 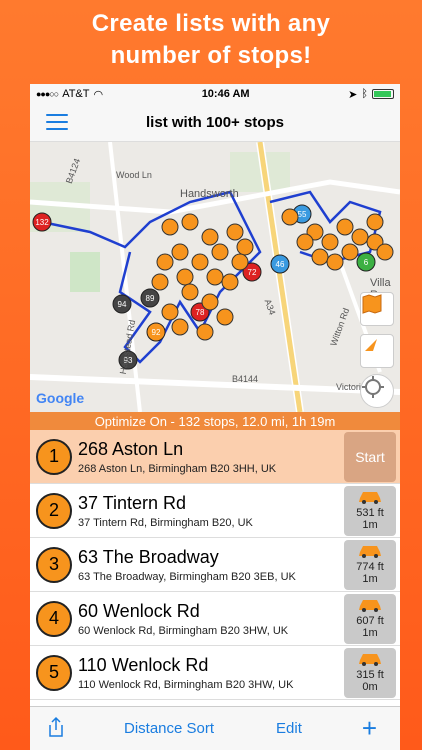 What do you see at coordinates (215, 421) in the screenshot?
I see `route-summary-banner: Optimize On - 132 stops, 12.0 mi, 1h 19m` at bounding box center [215, 421].